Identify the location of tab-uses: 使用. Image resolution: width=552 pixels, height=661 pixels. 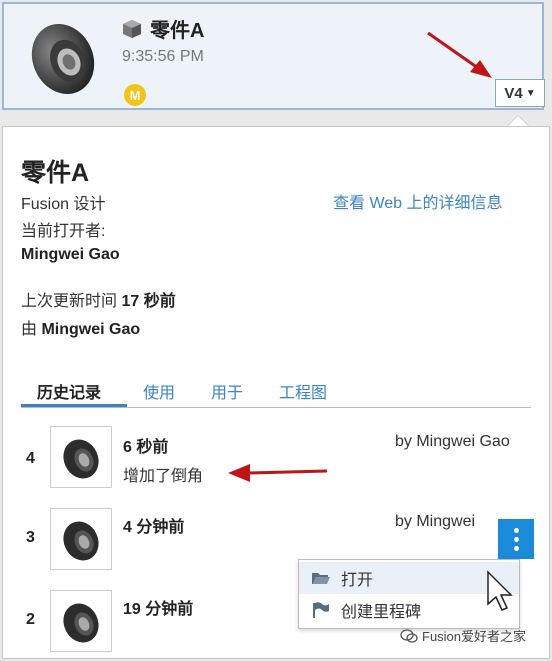
(159, 391).